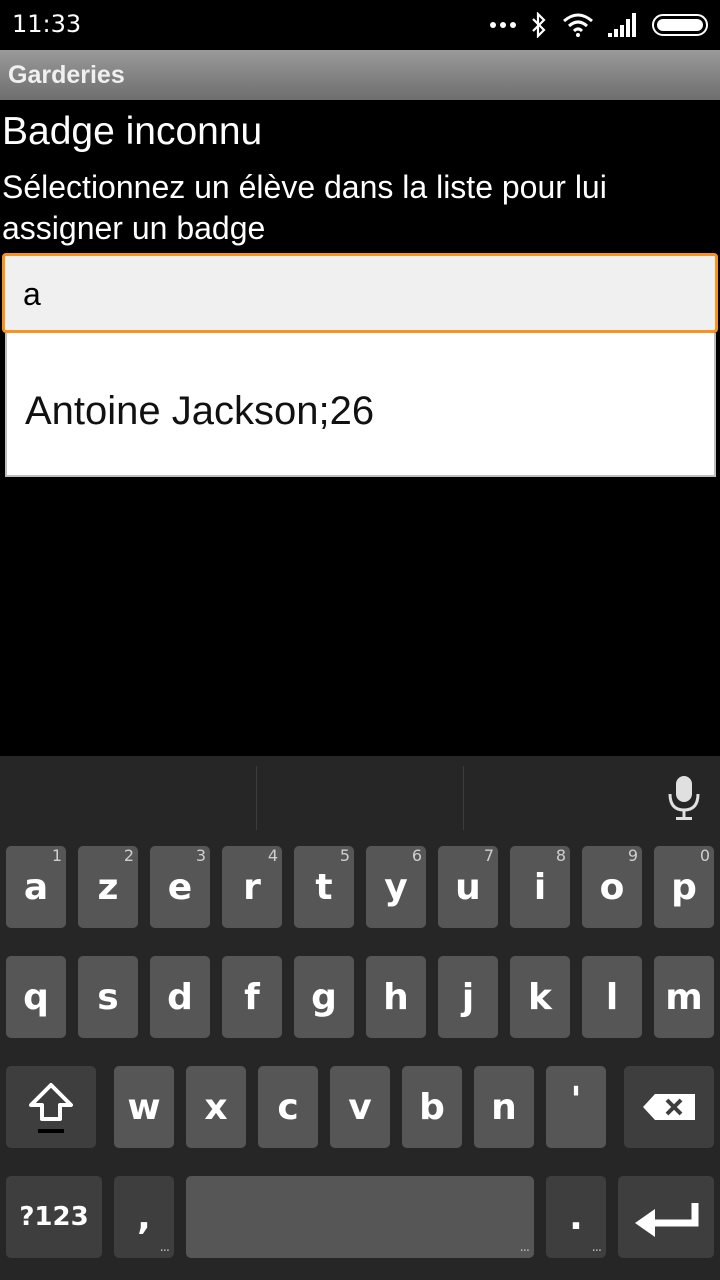  I want to click on key-u: u7, so click(468, 887).